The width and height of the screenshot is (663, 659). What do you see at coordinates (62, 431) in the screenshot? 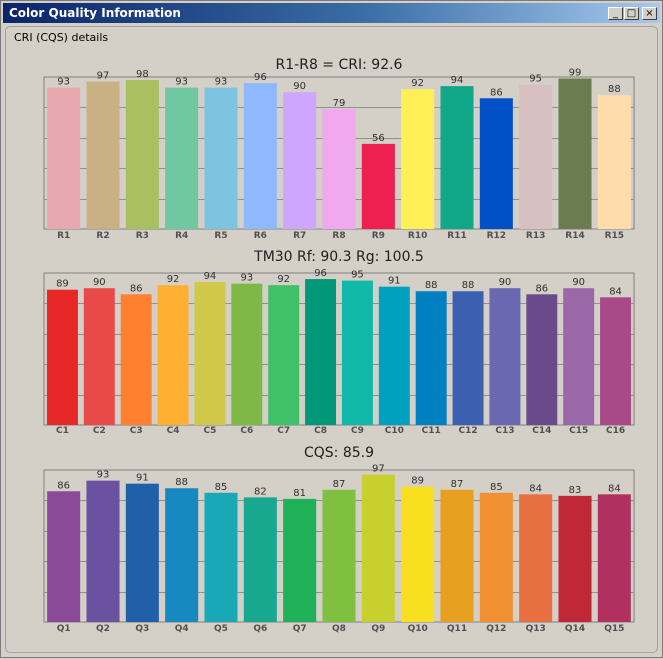
I see `category-label: C1` at bounding box center [62, 431].